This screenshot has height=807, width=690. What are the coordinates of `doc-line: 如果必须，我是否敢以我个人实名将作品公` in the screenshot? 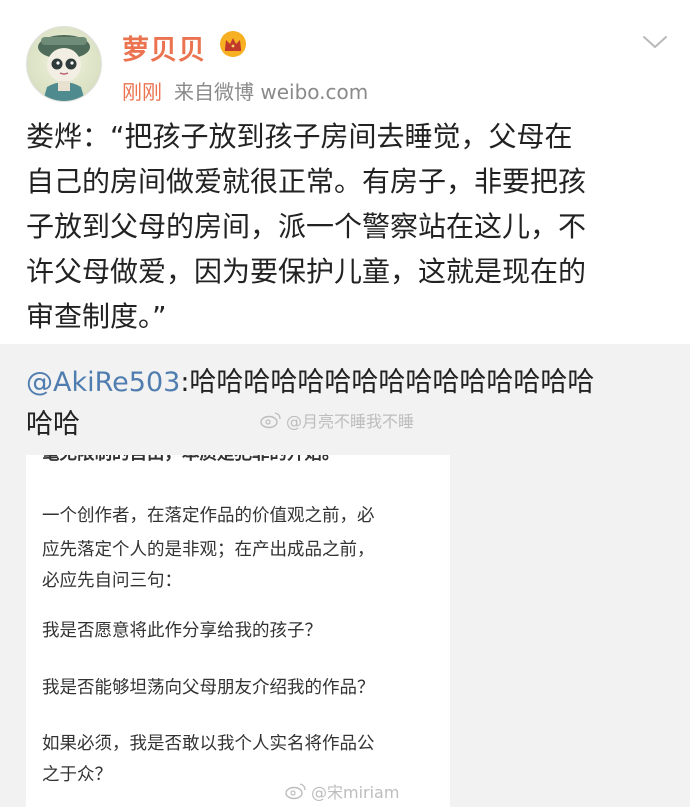 It's located at (208, 744).